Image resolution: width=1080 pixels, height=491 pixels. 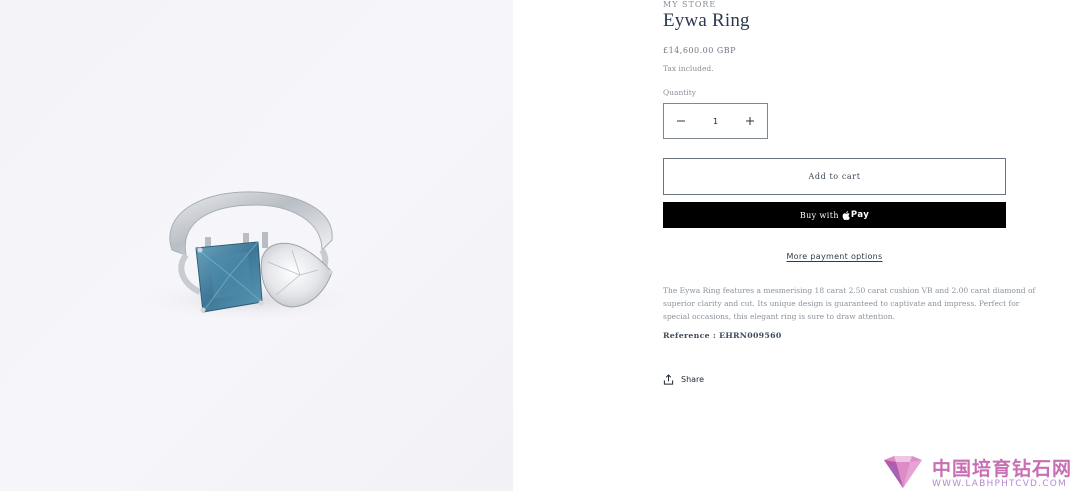 I want to click on quantity-label: Quantity, so click(x=679, y=92).